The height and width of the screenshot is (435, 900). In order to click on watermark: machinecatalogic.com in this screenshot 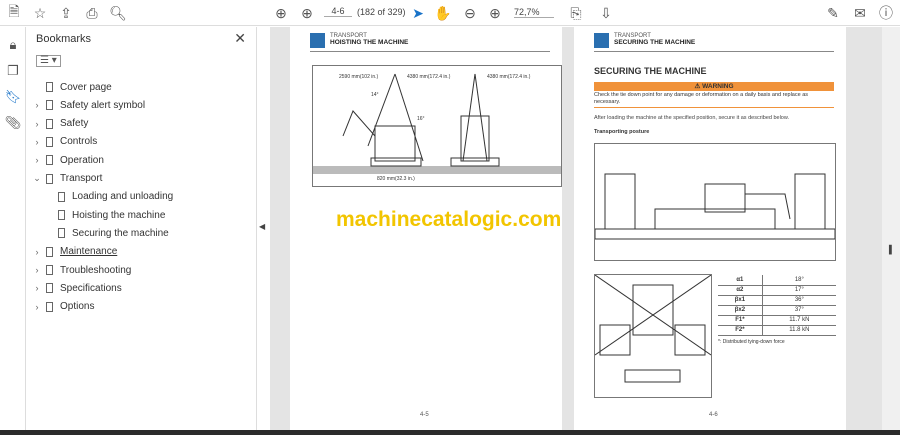, I will do `click(449, 219)`.